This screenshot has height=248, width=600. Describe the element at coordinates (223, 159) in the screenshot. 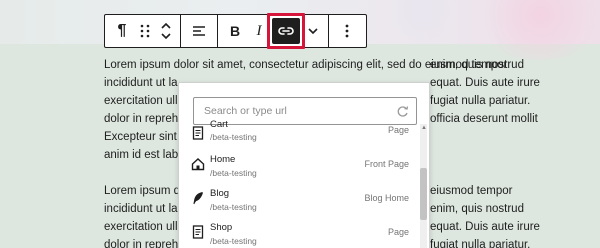

I see `result-title: Home` at that location.